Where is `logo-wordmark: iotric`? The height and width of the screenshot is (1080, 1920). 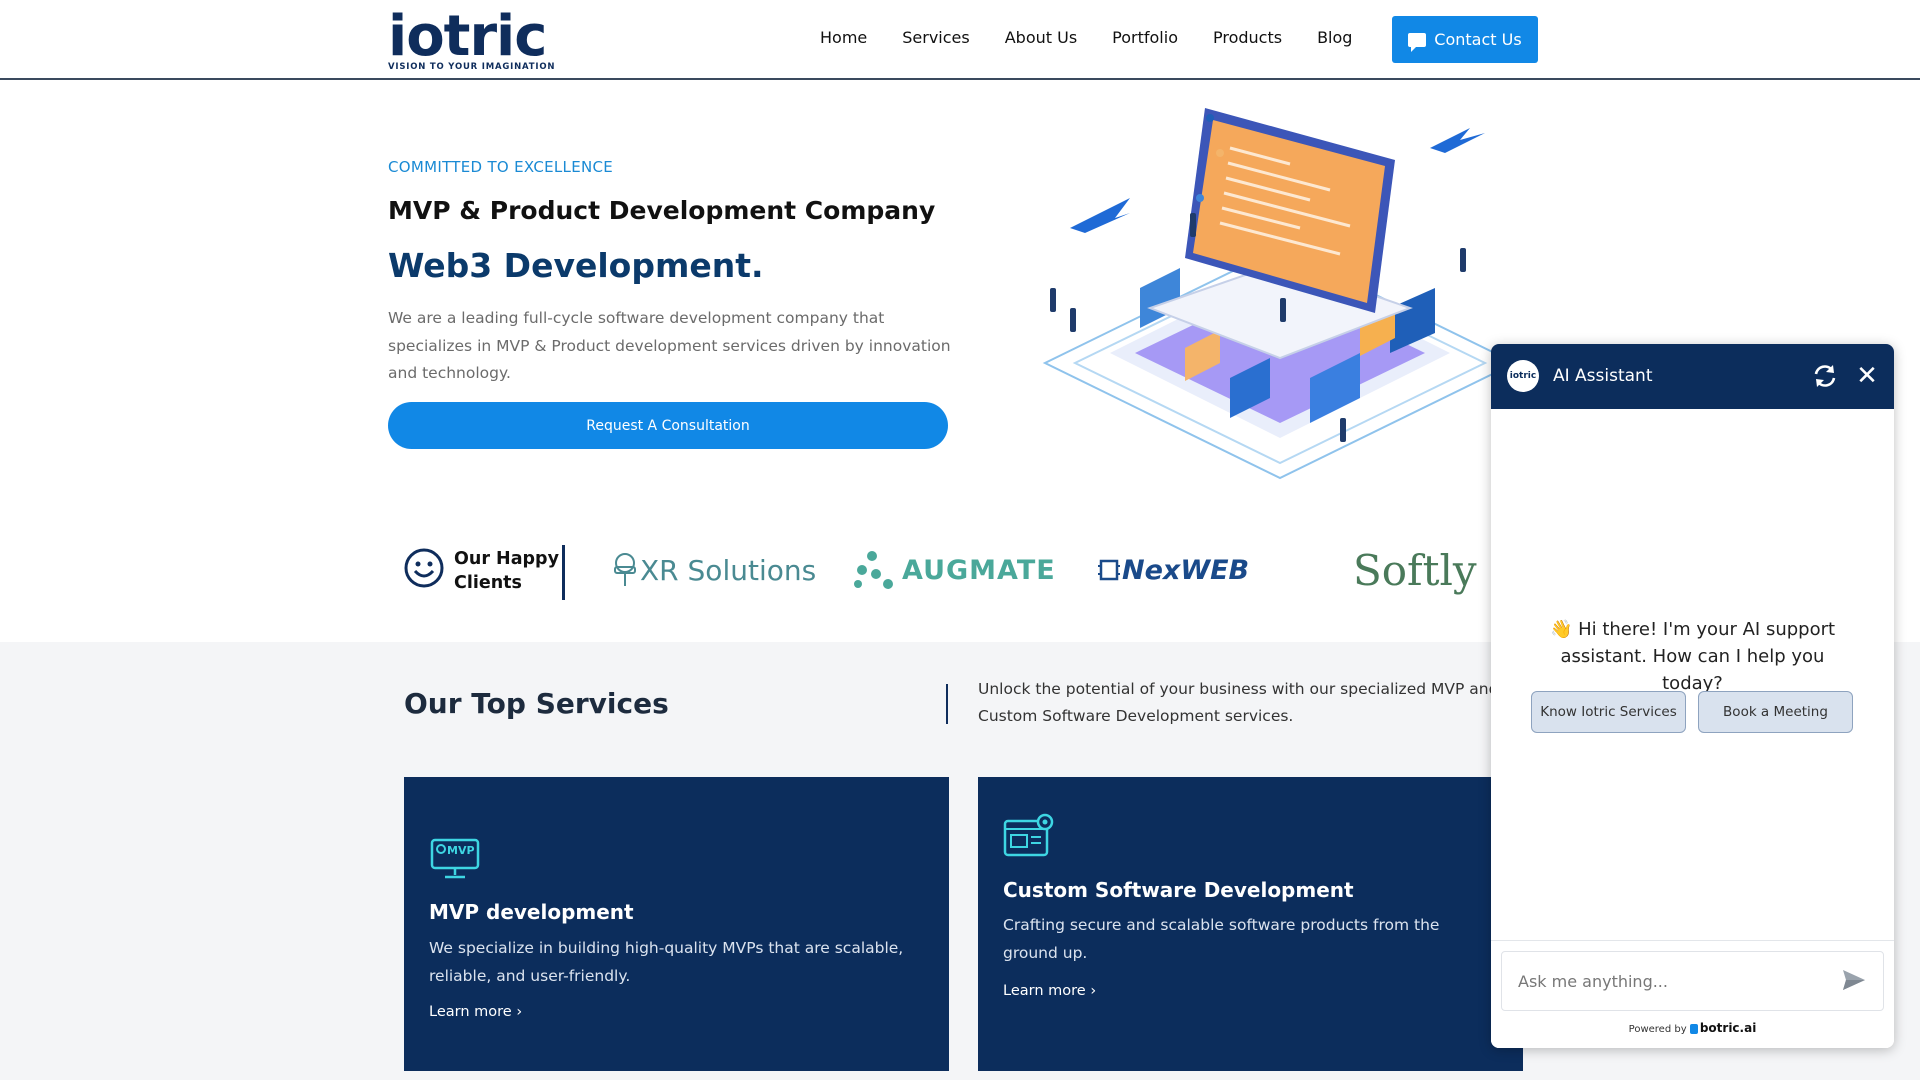
logo-wordmark: iotric is located at coordinates (467, 36).